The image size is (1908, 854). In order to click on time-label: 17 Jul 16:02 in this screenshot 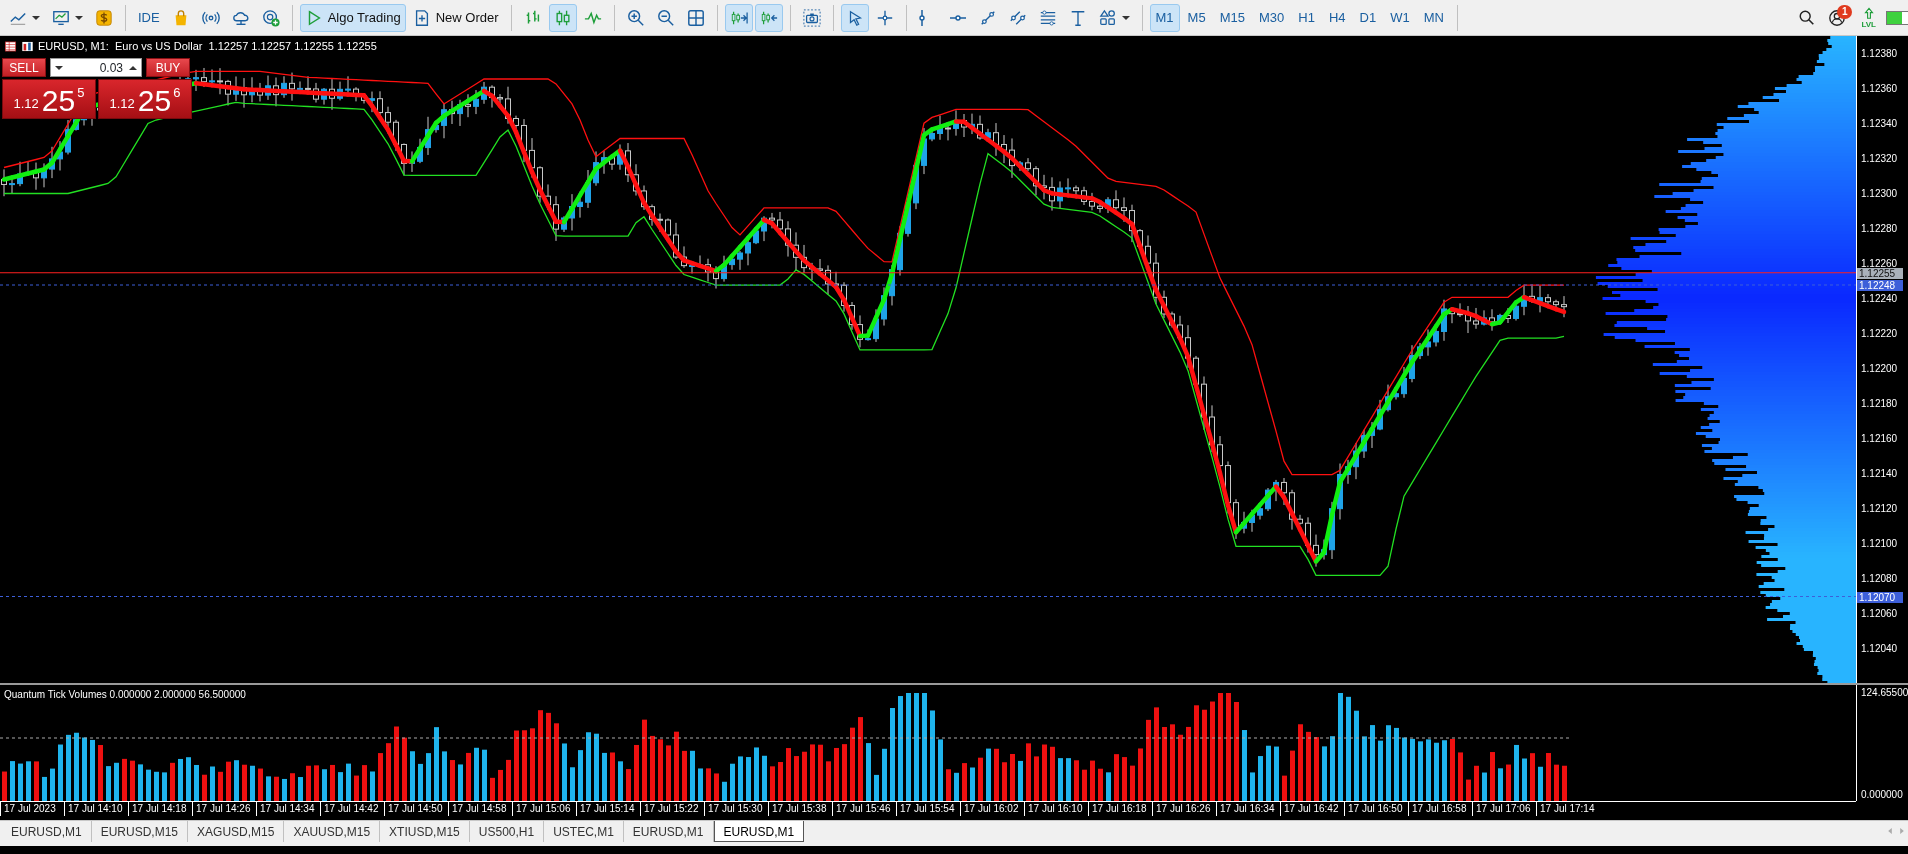, I will do `click(989, 809)`.